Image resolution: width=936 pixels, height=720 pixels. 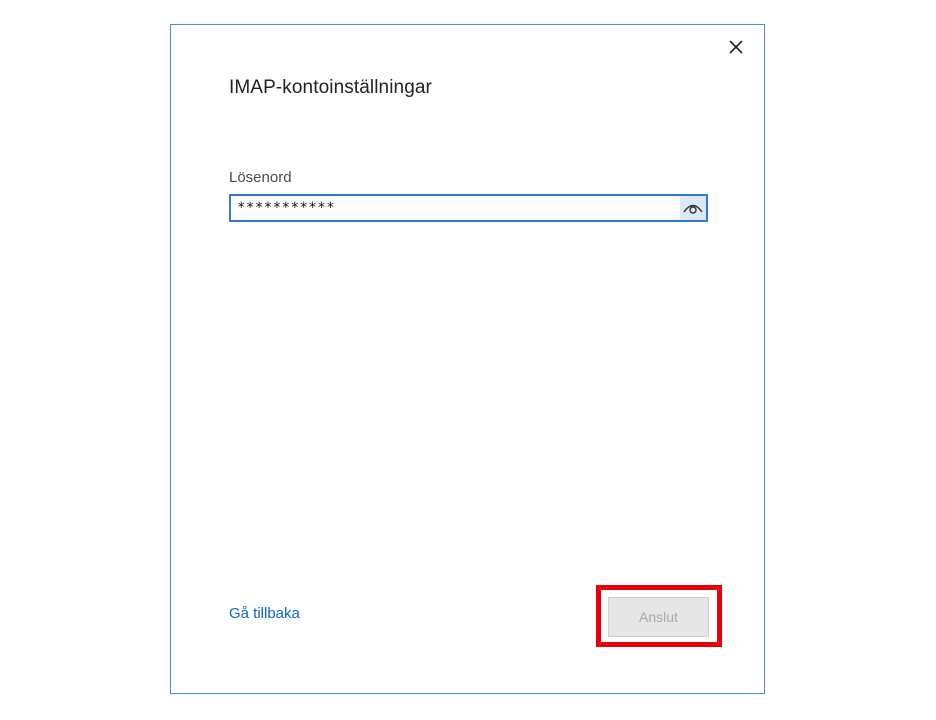 I want to click on password-label: Lösenord, so click(x=260, y=177).